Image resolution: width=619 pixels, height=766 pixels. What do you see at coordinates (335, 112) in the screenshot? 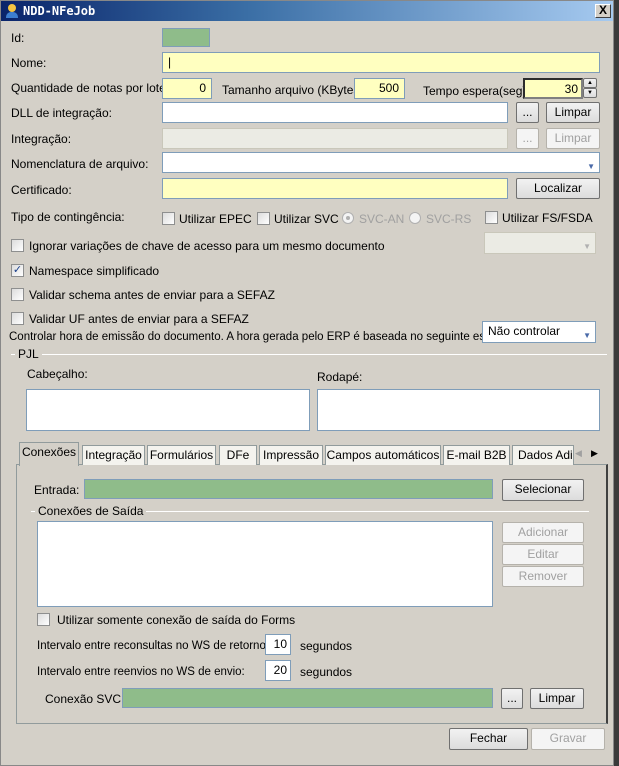
I see `dll-input` at bounding box center [335, 112].